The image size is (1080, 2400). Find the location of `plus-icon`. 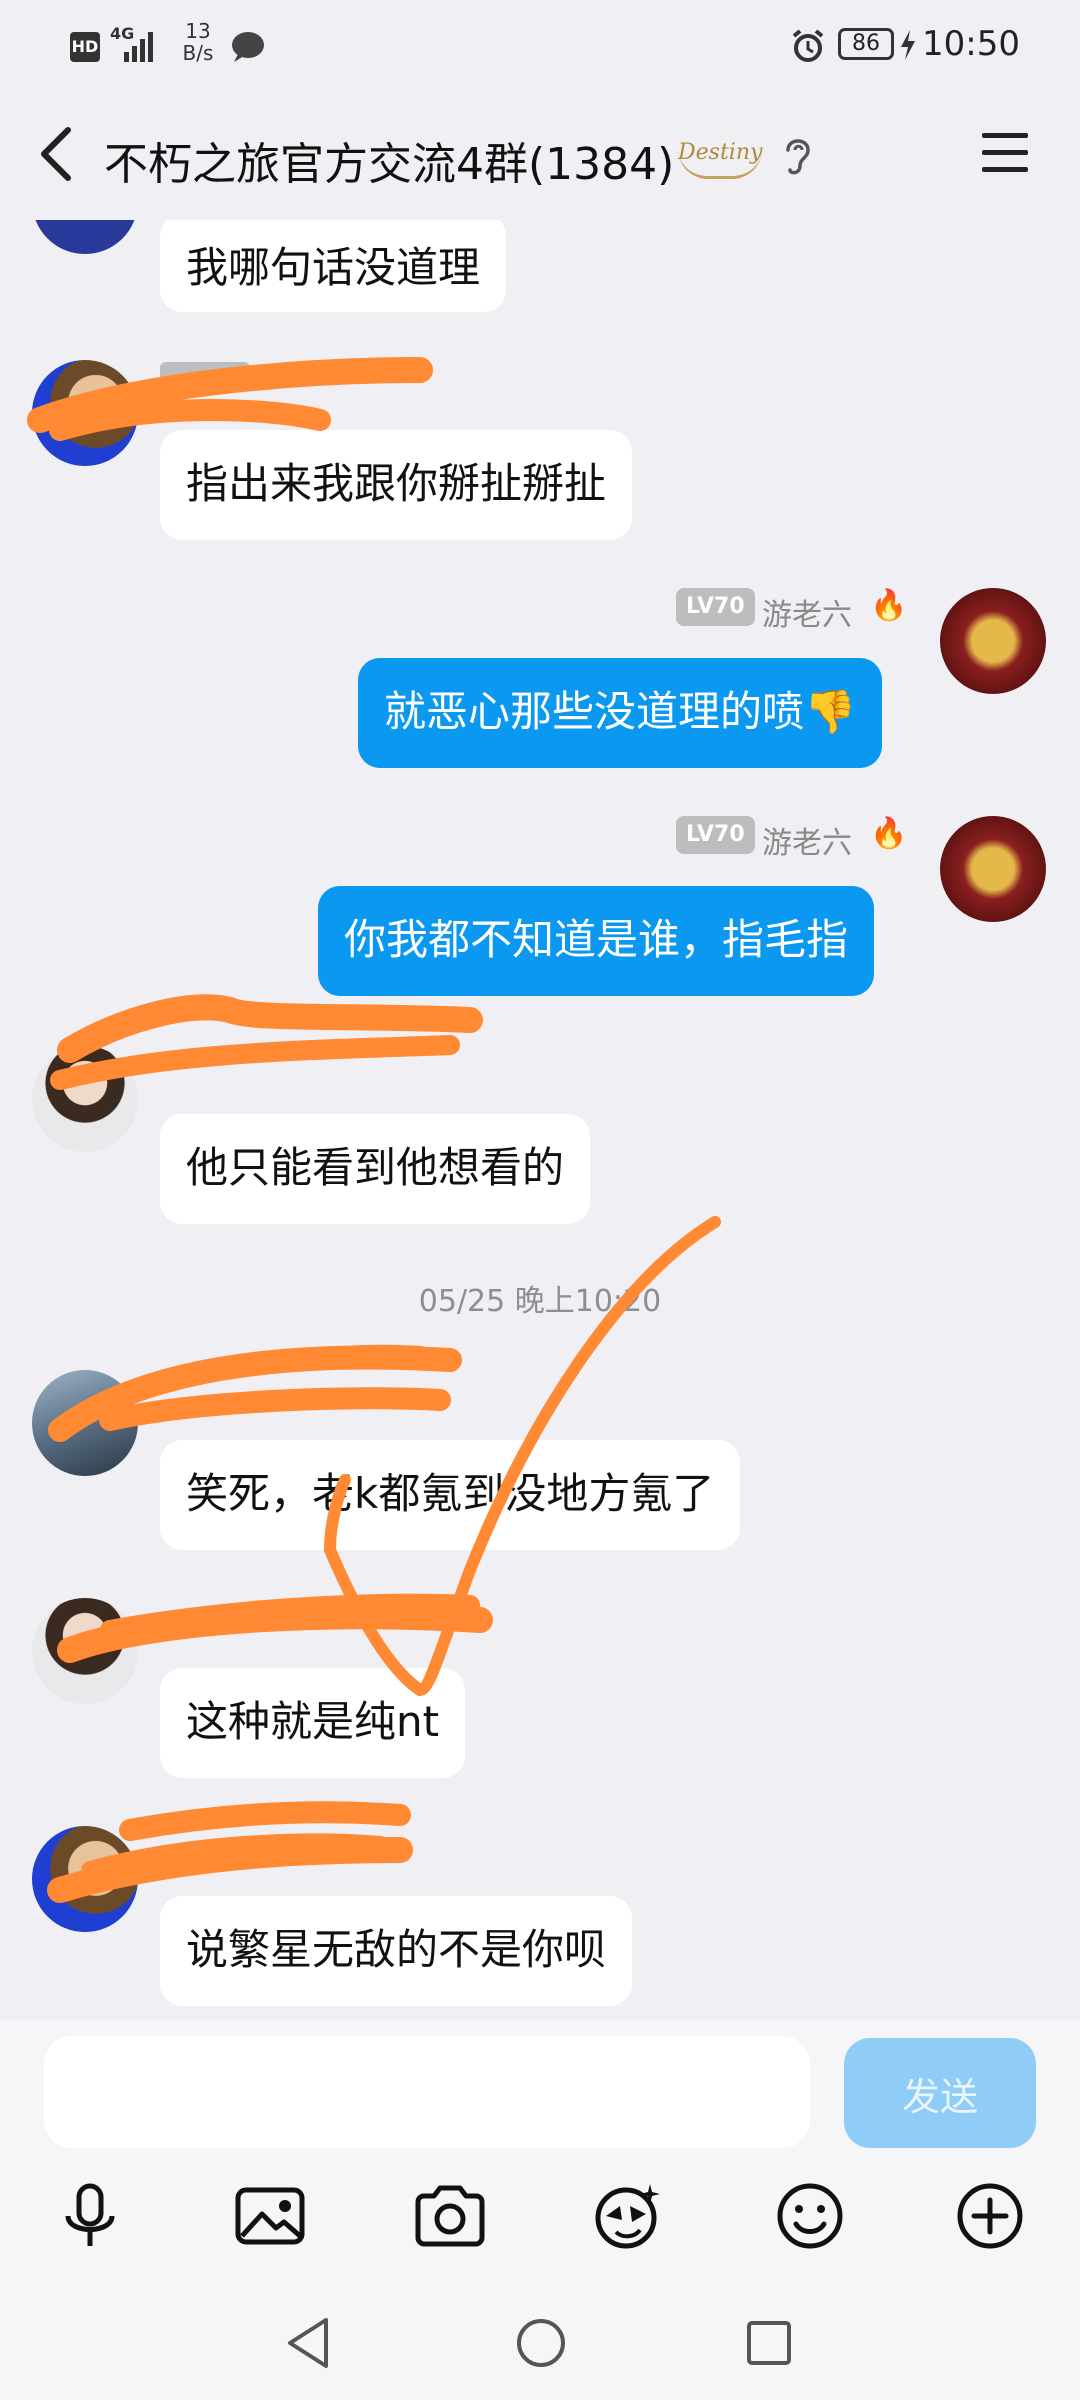

plus-icon is located at coordinates (990, 2216).